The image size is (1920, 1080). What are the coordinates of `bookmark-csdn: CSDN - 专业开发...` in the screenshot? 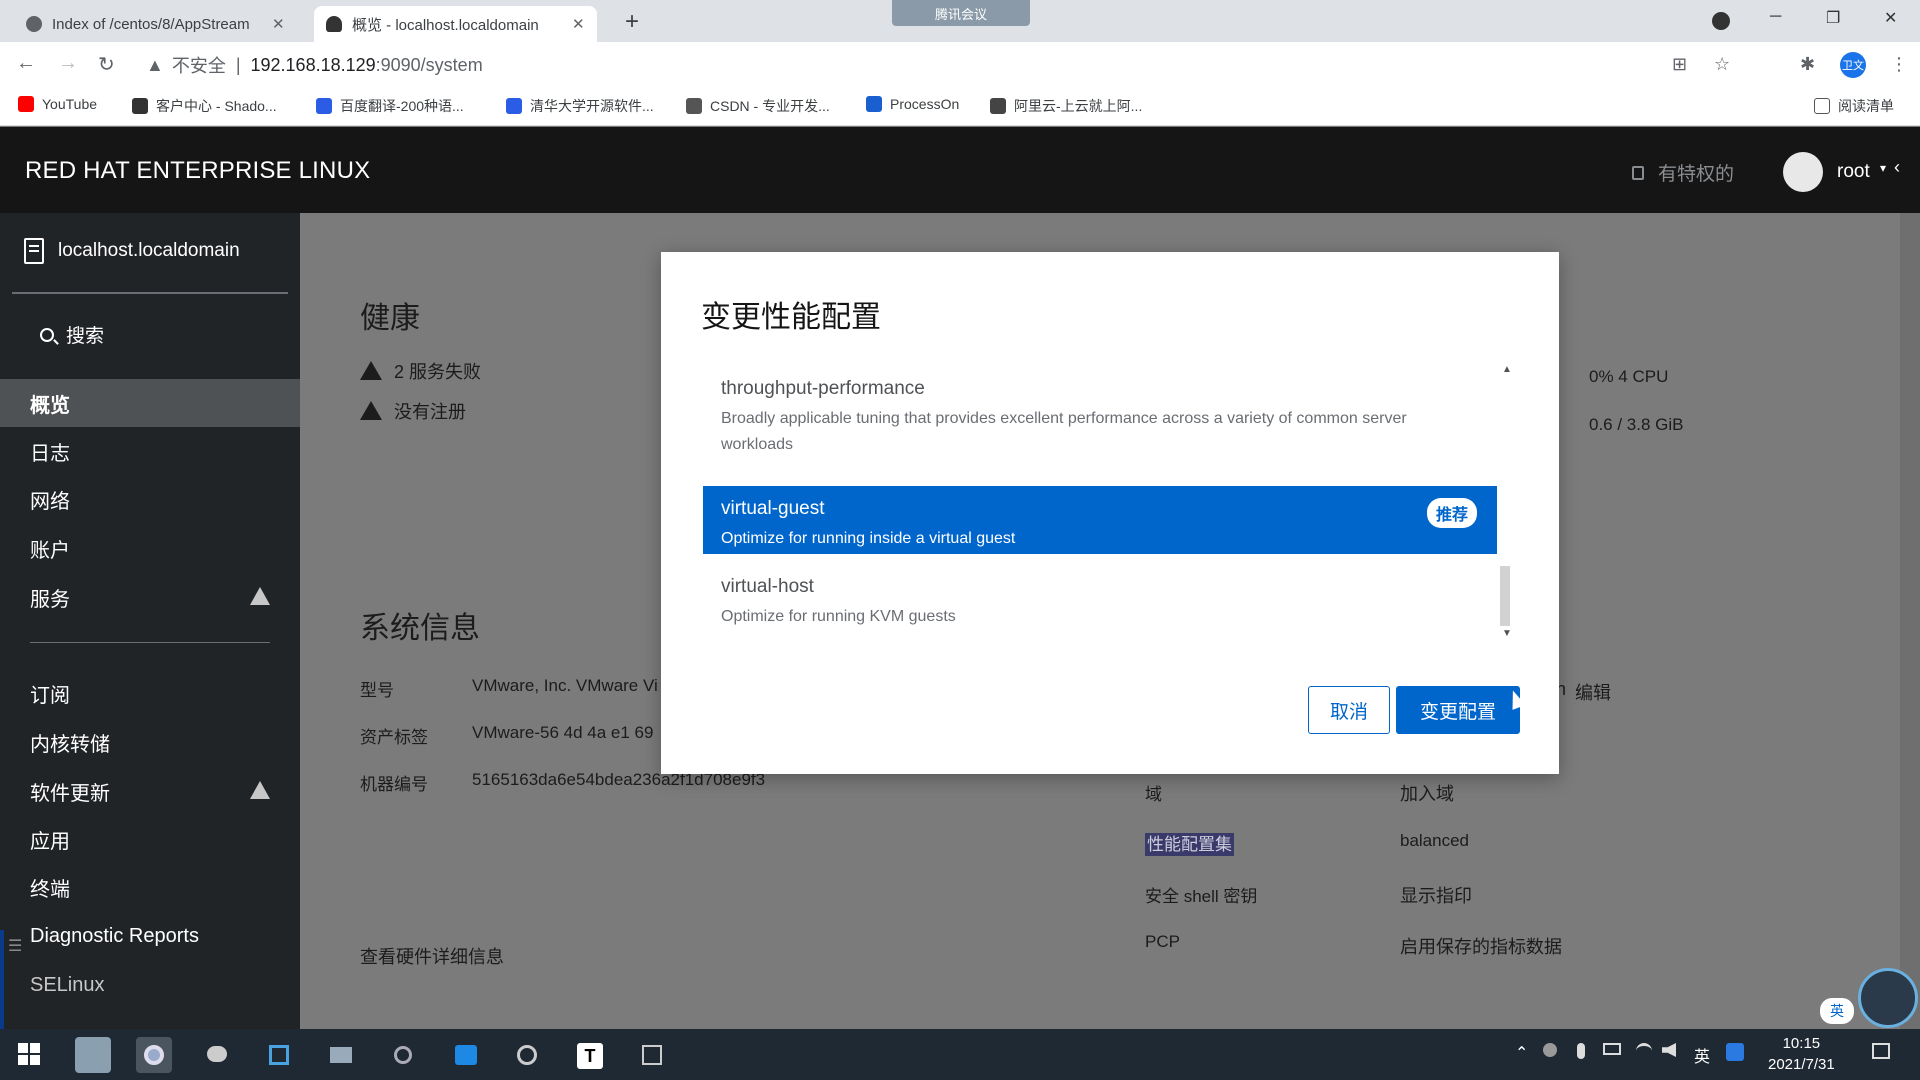 It's located at (758, 106).